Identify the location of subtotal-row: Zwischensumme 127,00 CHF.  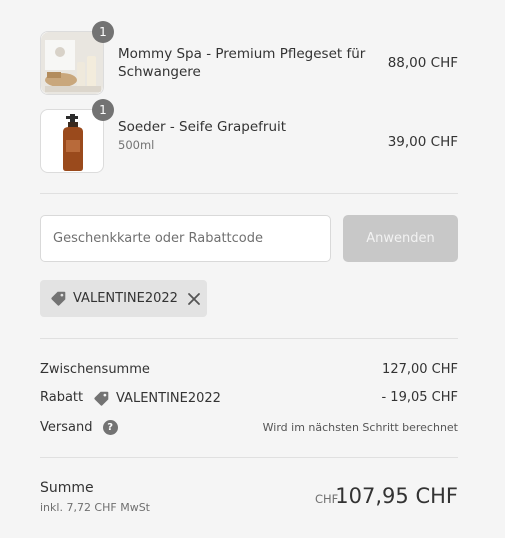
(249, 372).